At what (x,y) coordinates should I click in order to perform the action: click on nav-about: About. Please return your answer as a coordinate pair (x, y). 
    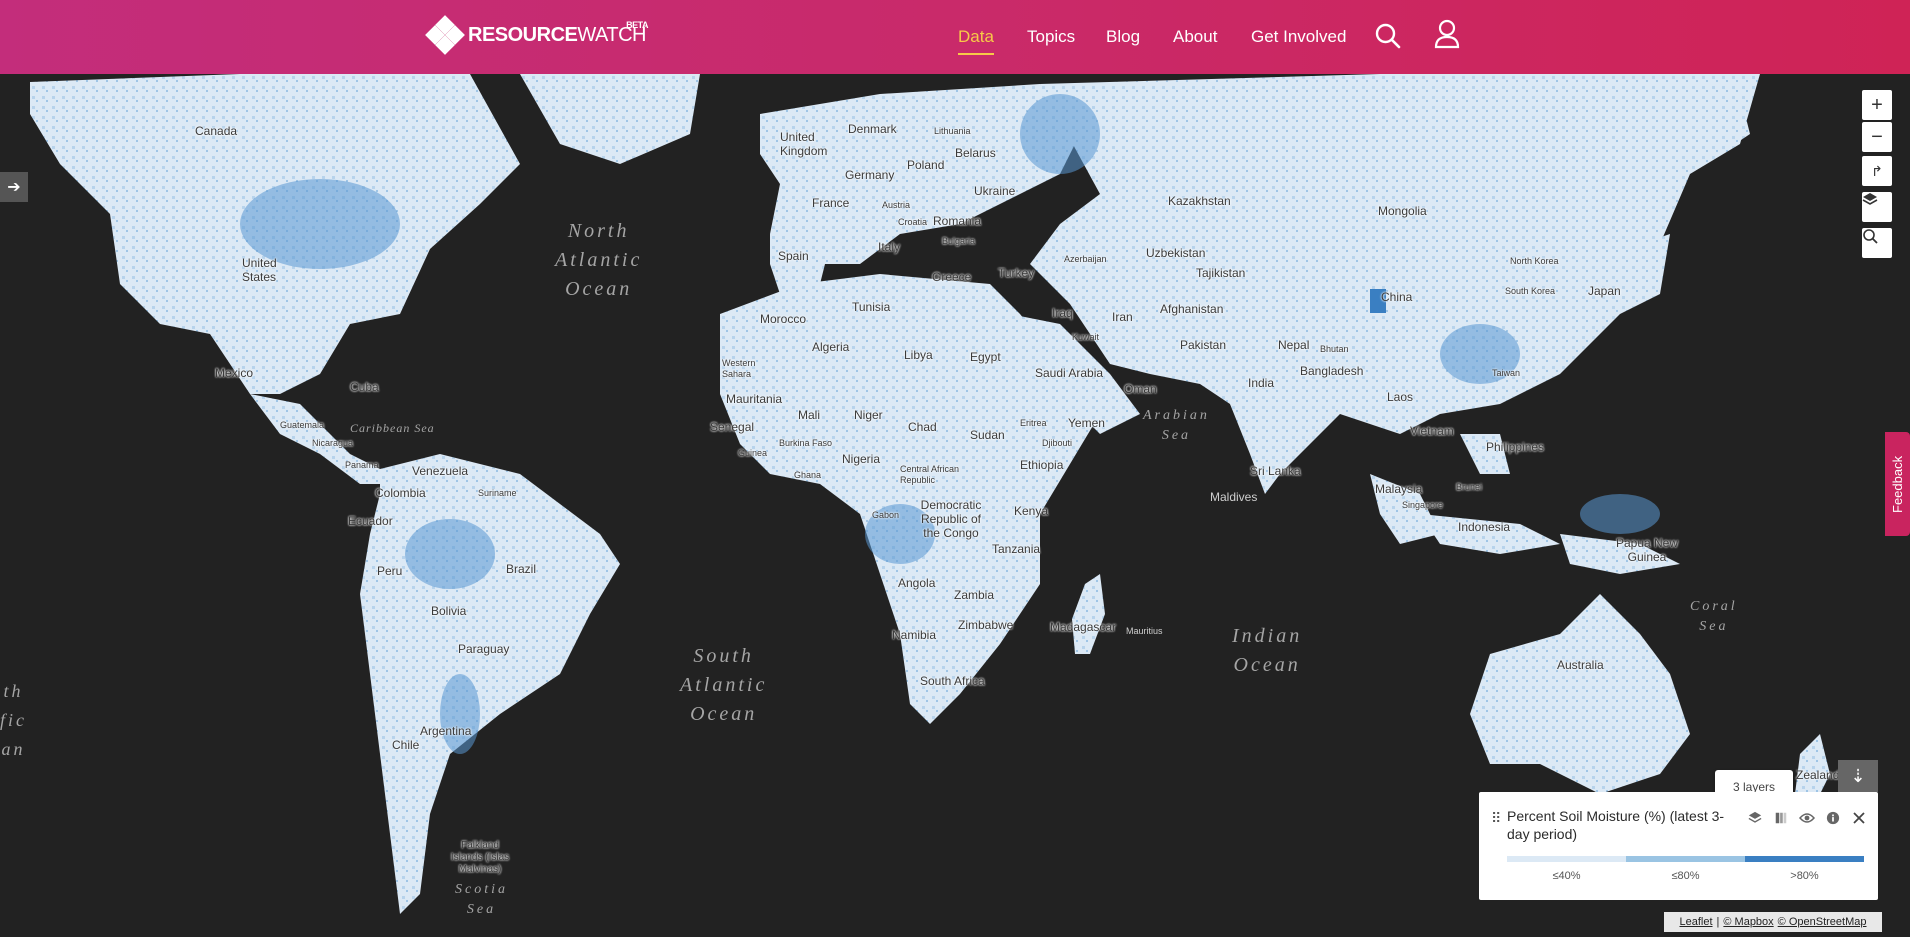
    Looking at the image, I should click on (1195, 37).